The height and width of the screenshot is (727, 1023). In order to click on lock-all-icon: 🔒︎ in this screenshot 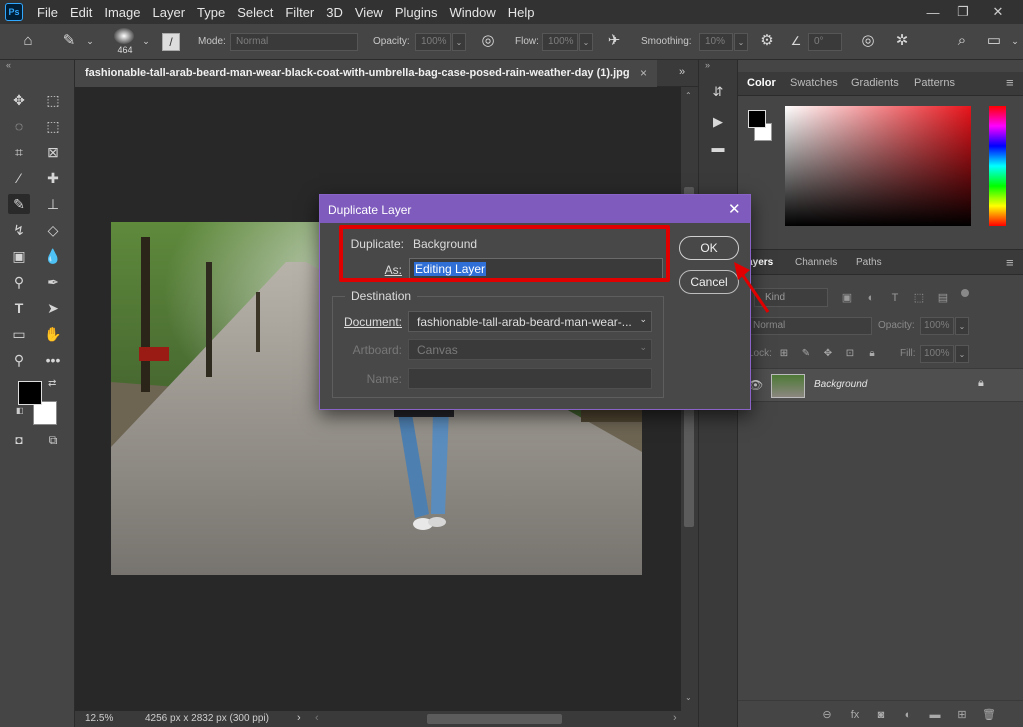, I will do `click(872, 354)`.